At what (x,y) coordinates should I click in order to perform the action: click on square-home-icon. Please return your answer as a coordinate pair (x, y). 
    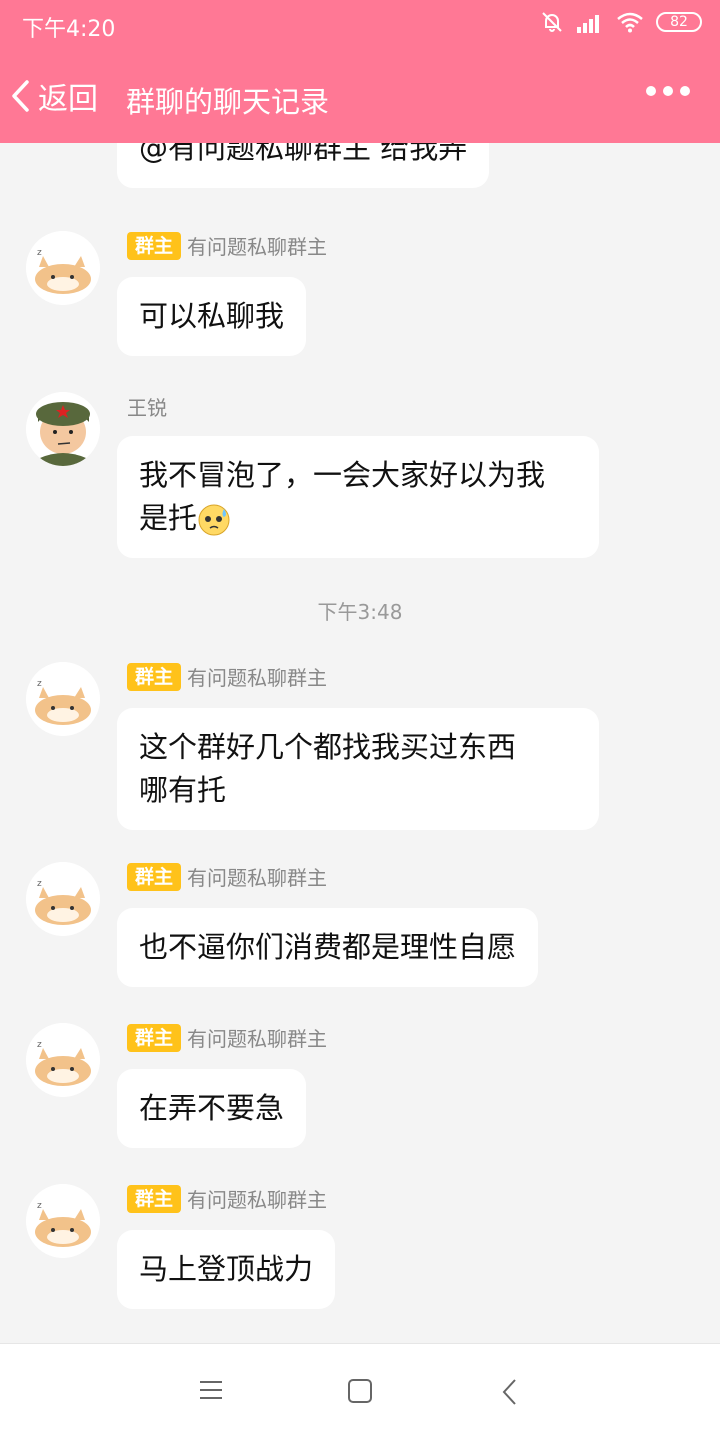
    Looking at the image, I should click on (360, 1391).